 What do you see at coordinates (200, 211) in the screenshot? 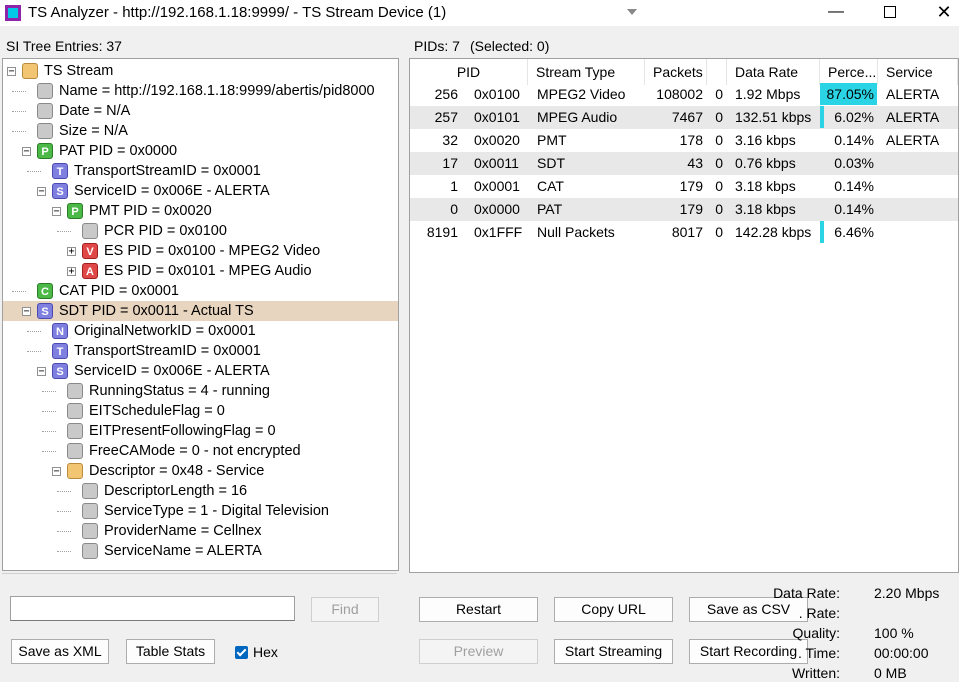
I see `tree-node: − P PMT PID = 0x0020` at bounding box center [200, 211].